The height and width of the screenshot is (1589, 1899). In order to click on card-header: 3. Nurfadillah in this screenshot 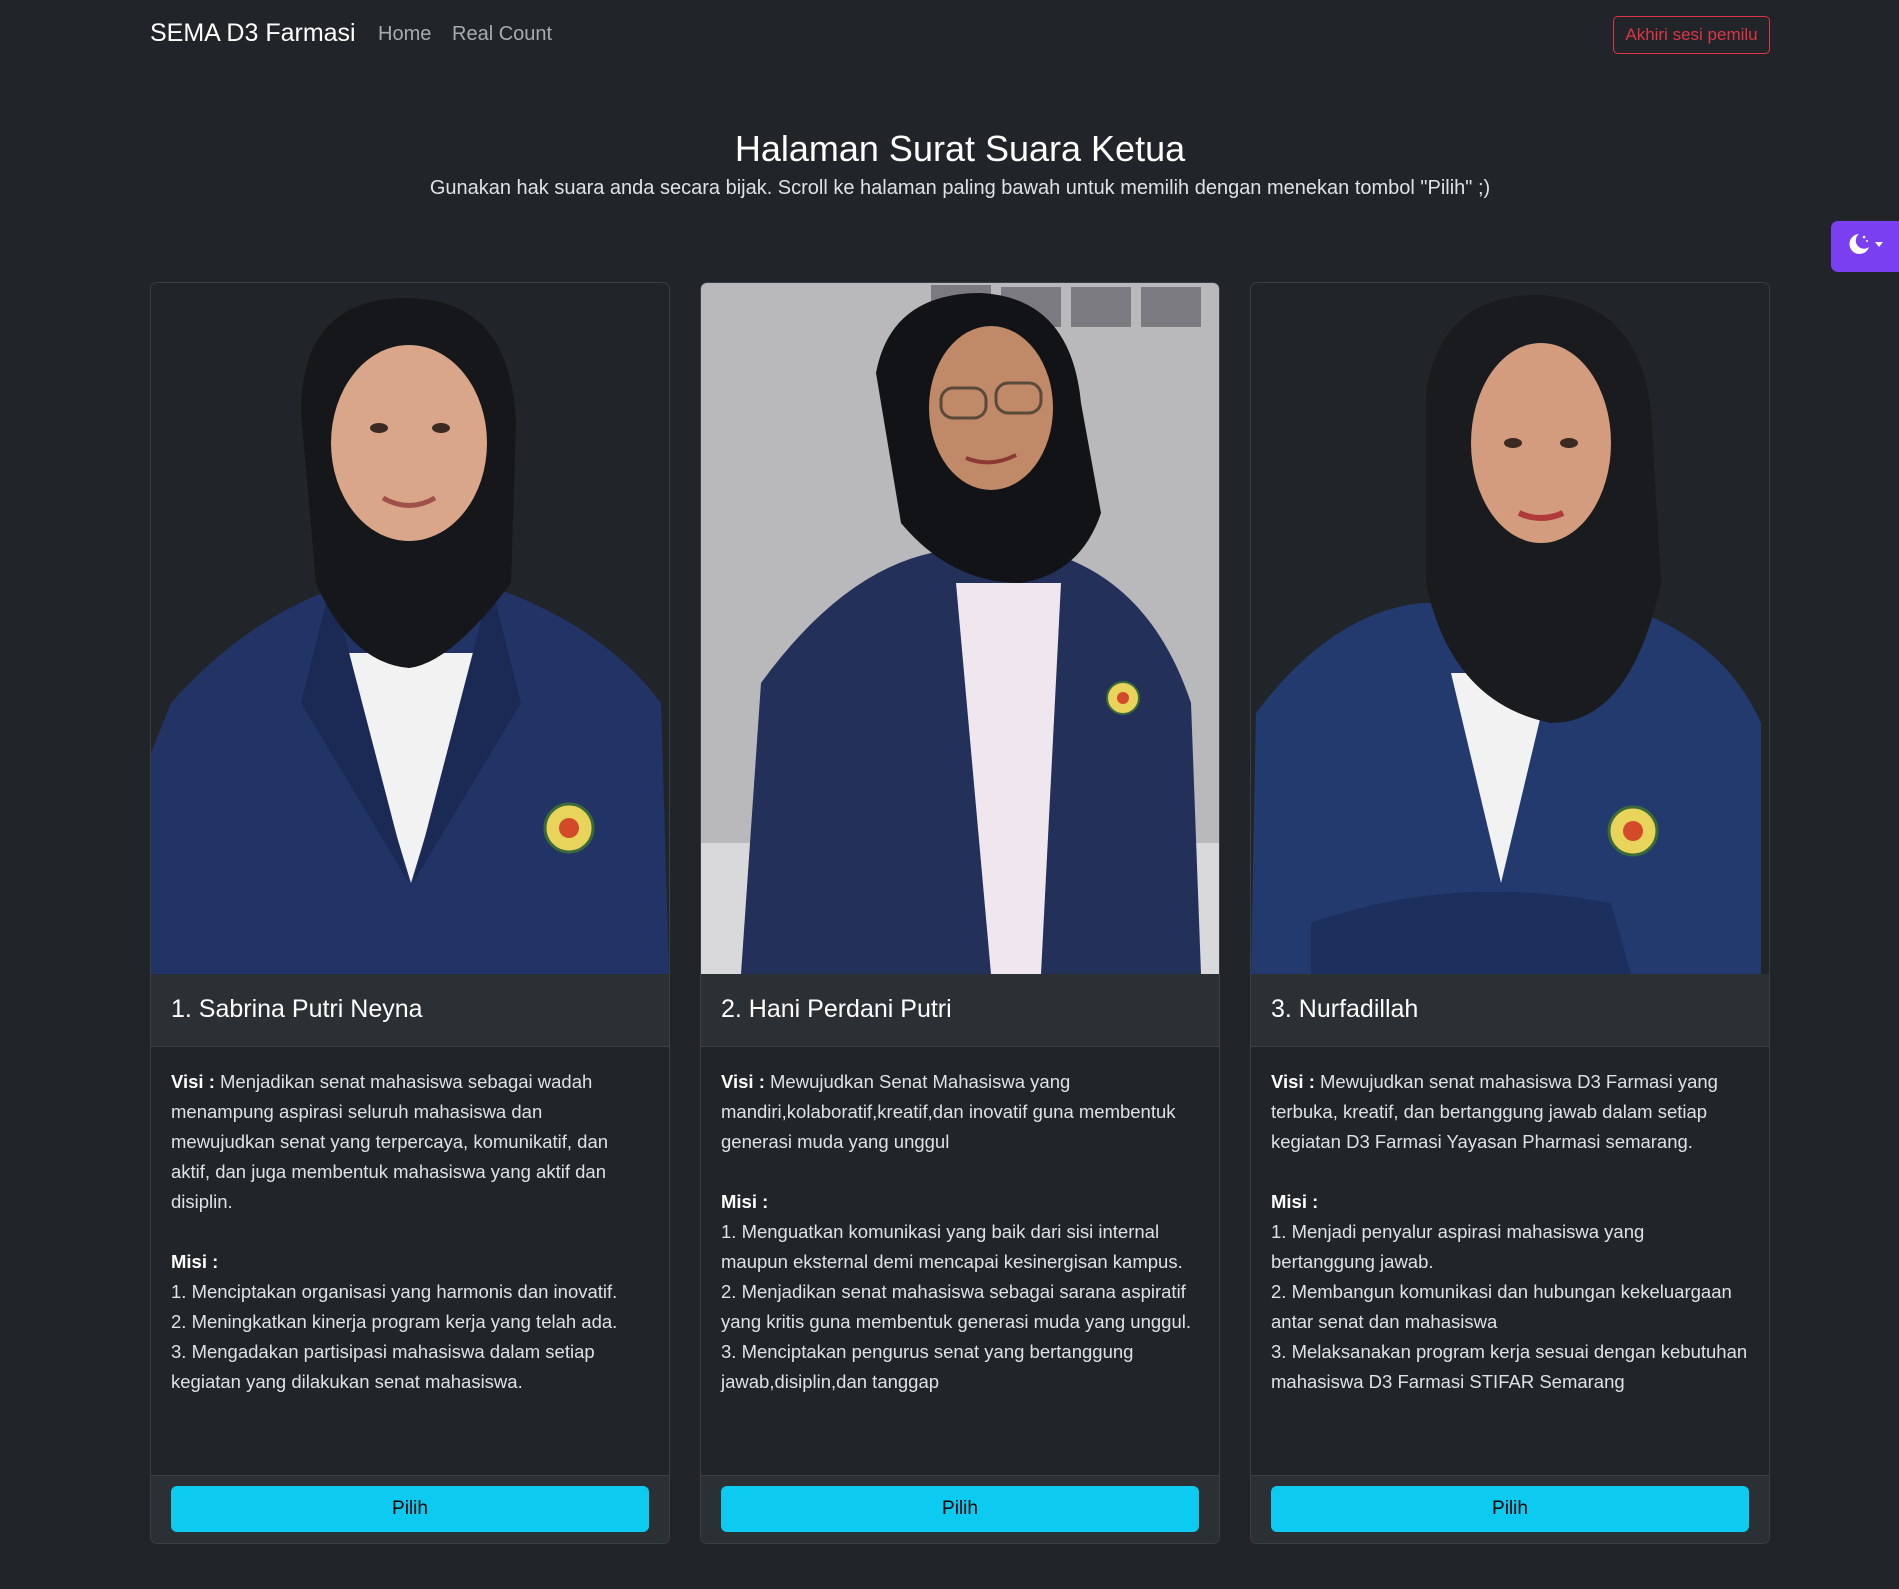, I will do `click(1510, 1010)`.